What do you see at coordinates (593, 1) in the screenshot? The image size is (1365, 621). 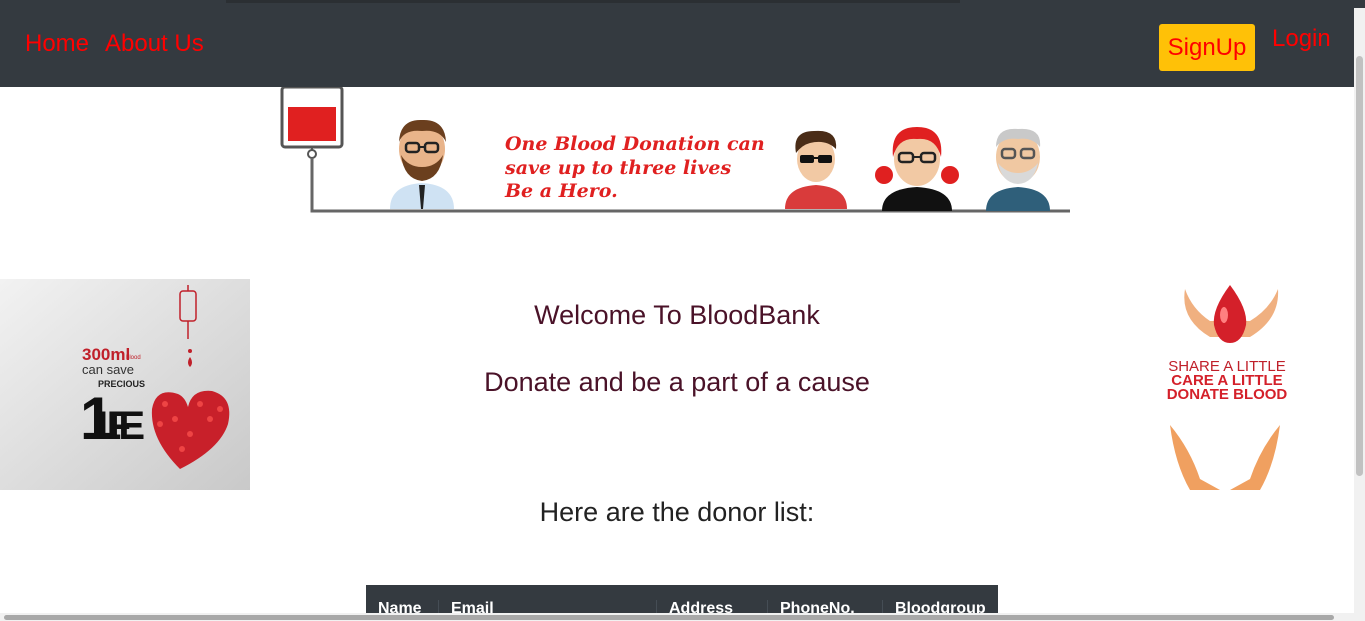 I see `address-bar-edge` at bounding box center [593, 1].